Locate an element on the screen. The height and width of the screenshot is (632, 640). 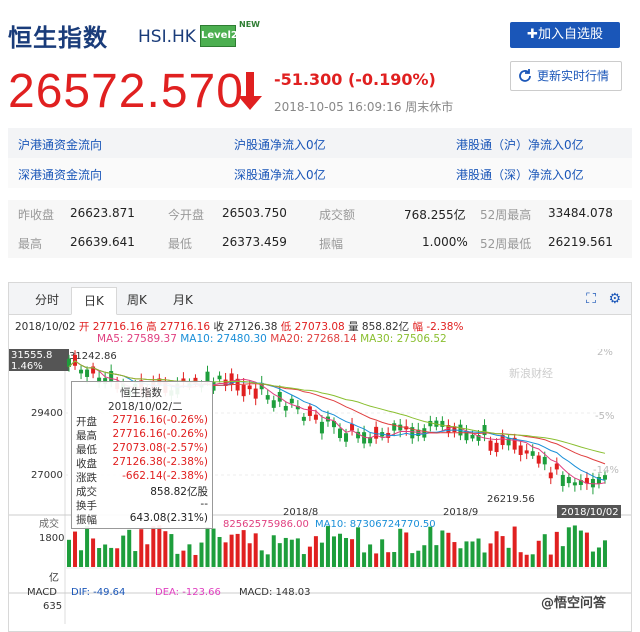
level2-badge: Level2 is located at coordinates (219, 36).